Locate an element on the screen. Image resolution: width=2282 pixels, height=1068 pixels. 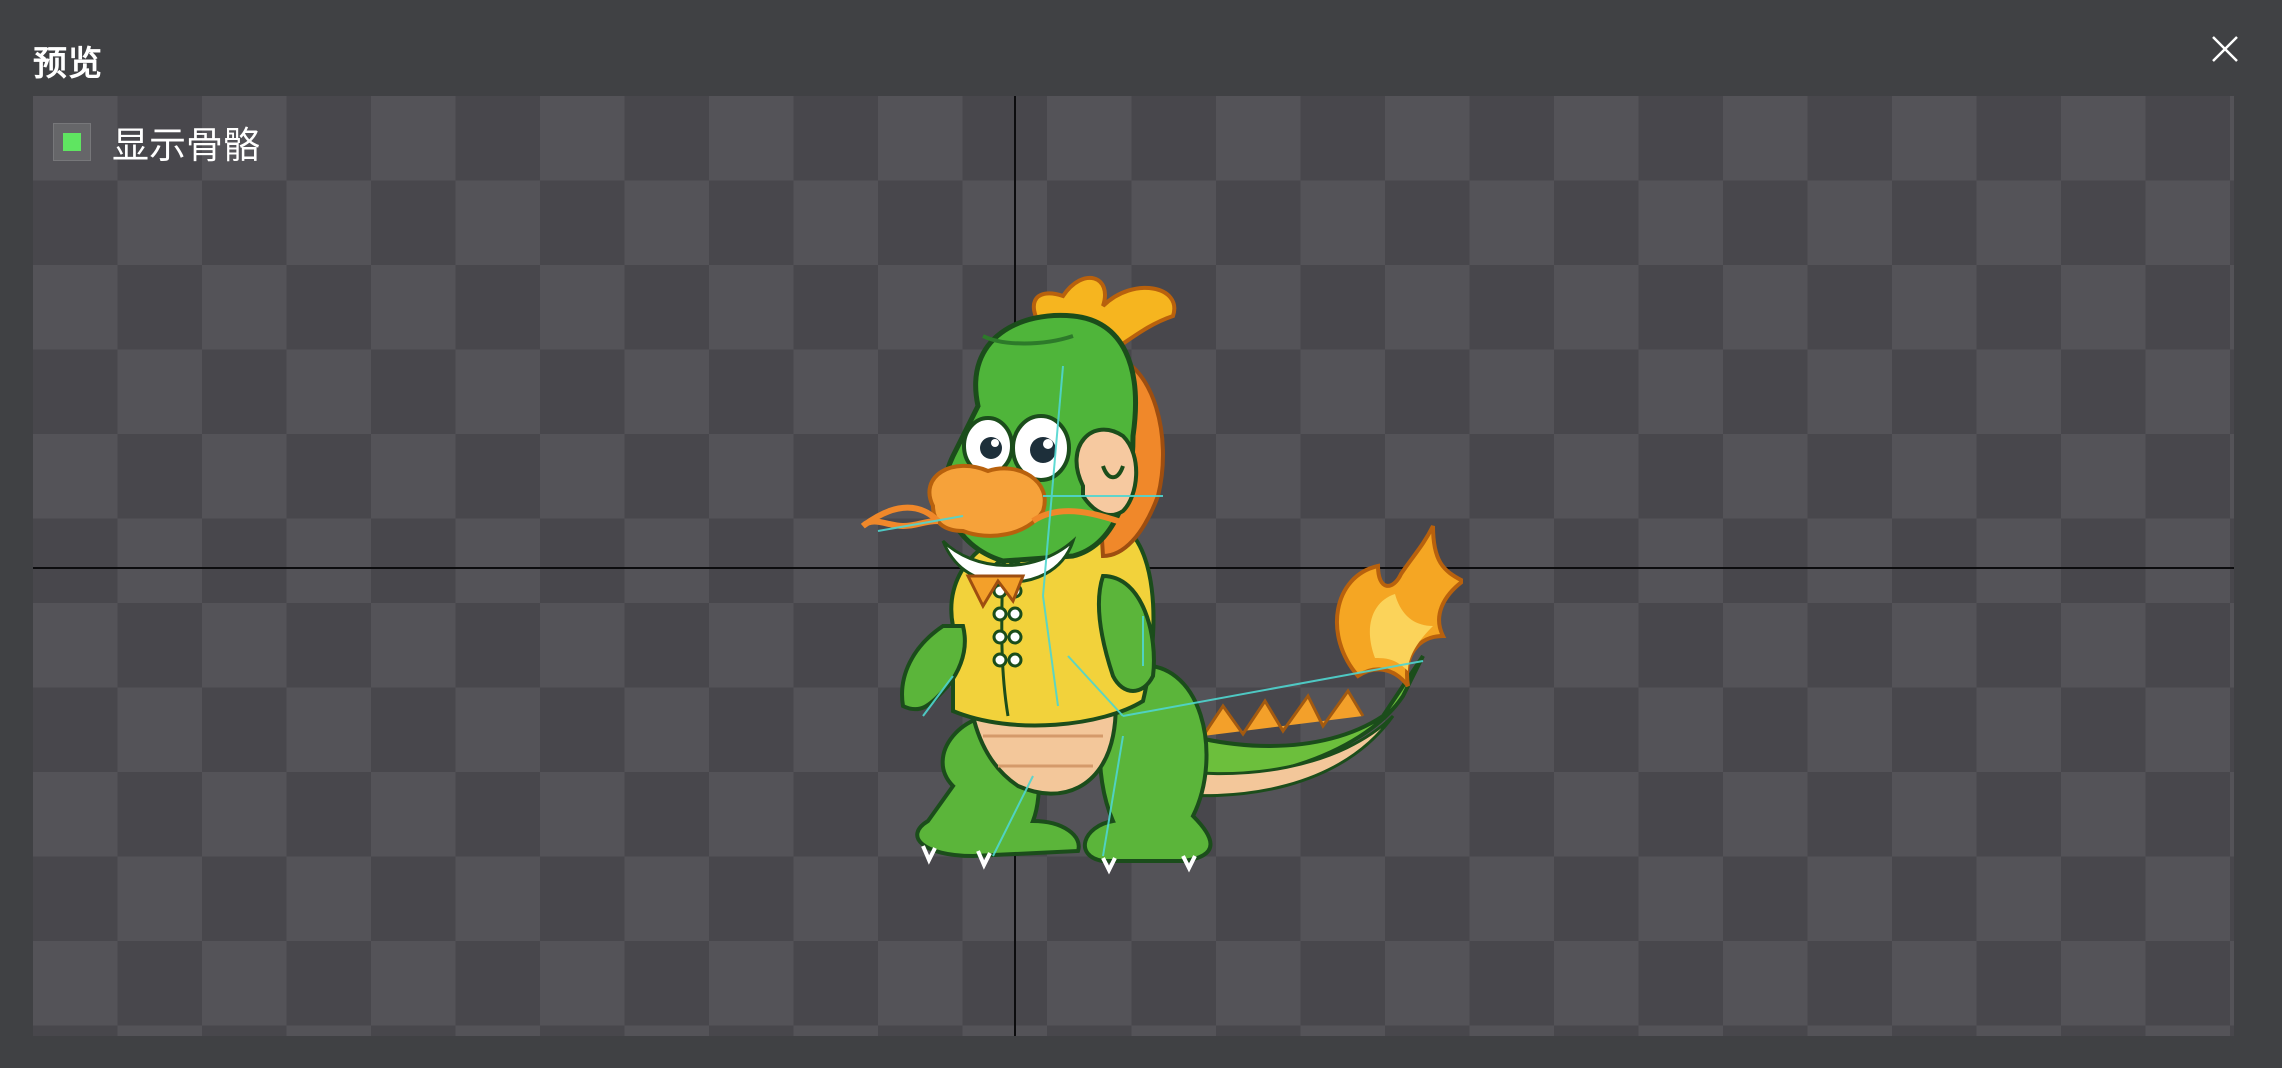
dialog-title: 预览 is located at coordinates (68, 64).